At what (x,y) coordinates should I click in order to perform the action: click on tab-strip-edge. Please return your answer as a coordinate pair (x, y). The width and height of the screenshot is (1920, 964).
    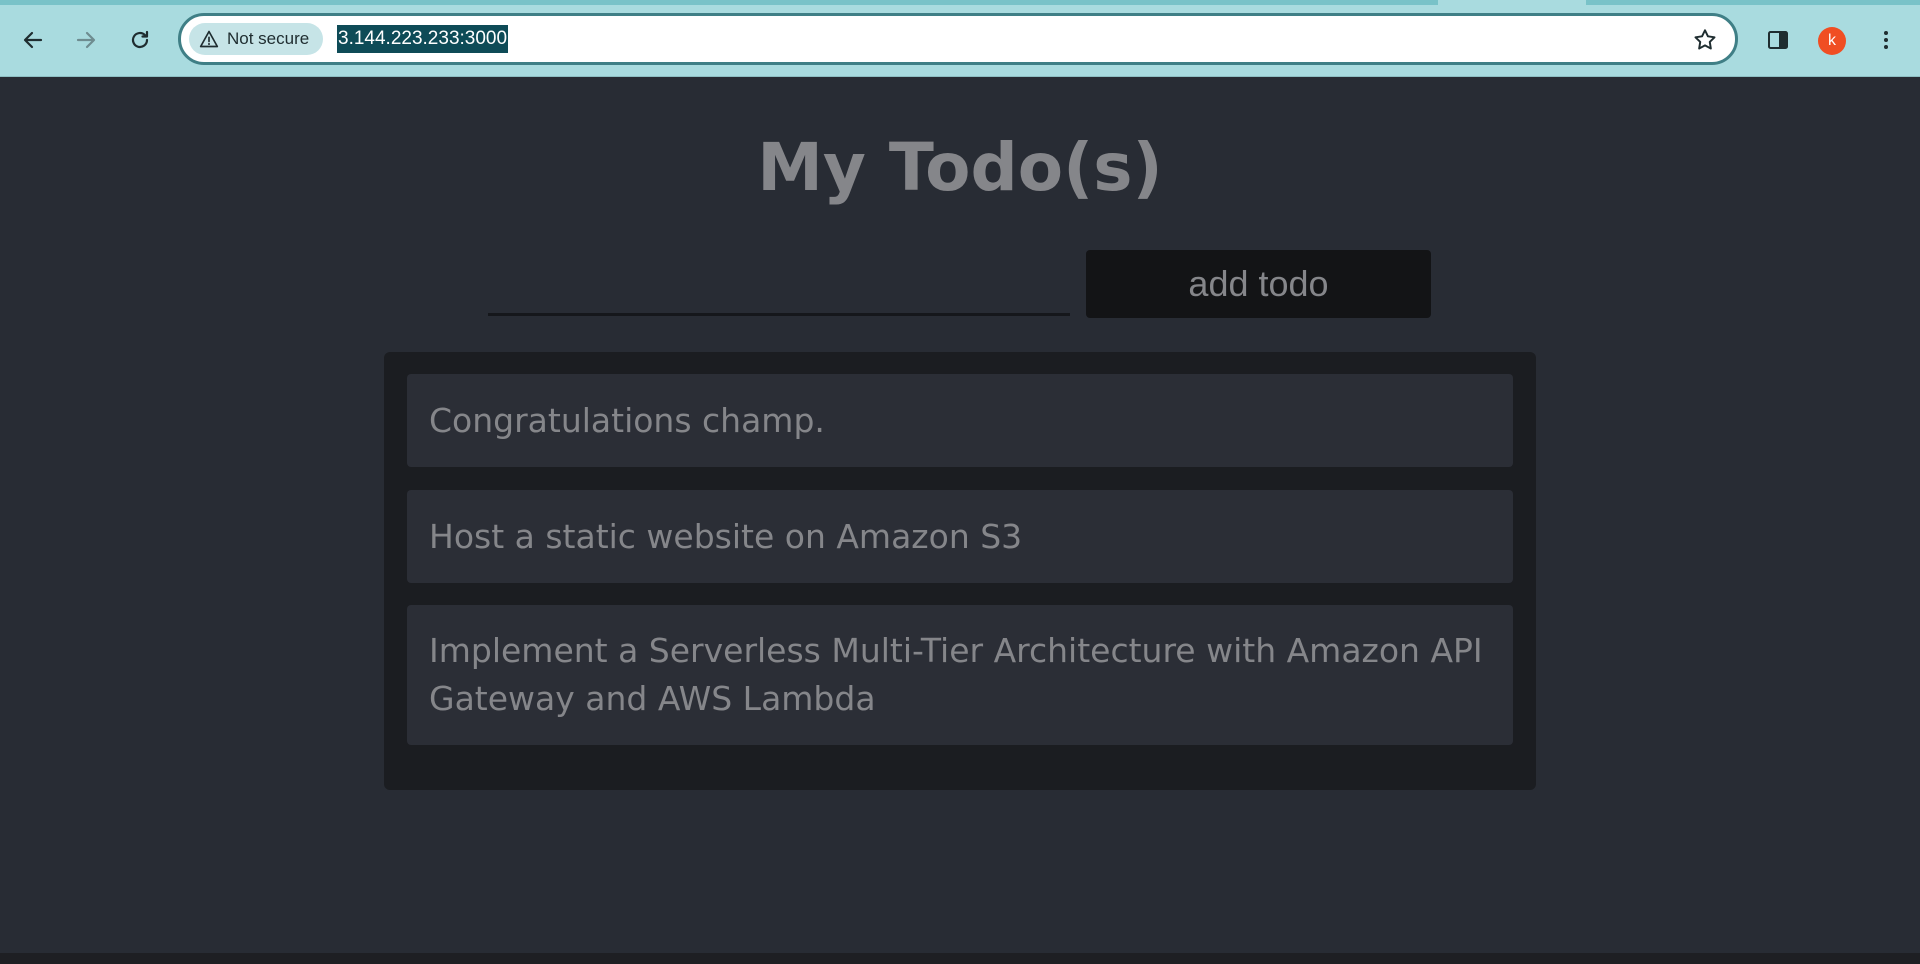
    Looking at the image, I should click on (719, 2).